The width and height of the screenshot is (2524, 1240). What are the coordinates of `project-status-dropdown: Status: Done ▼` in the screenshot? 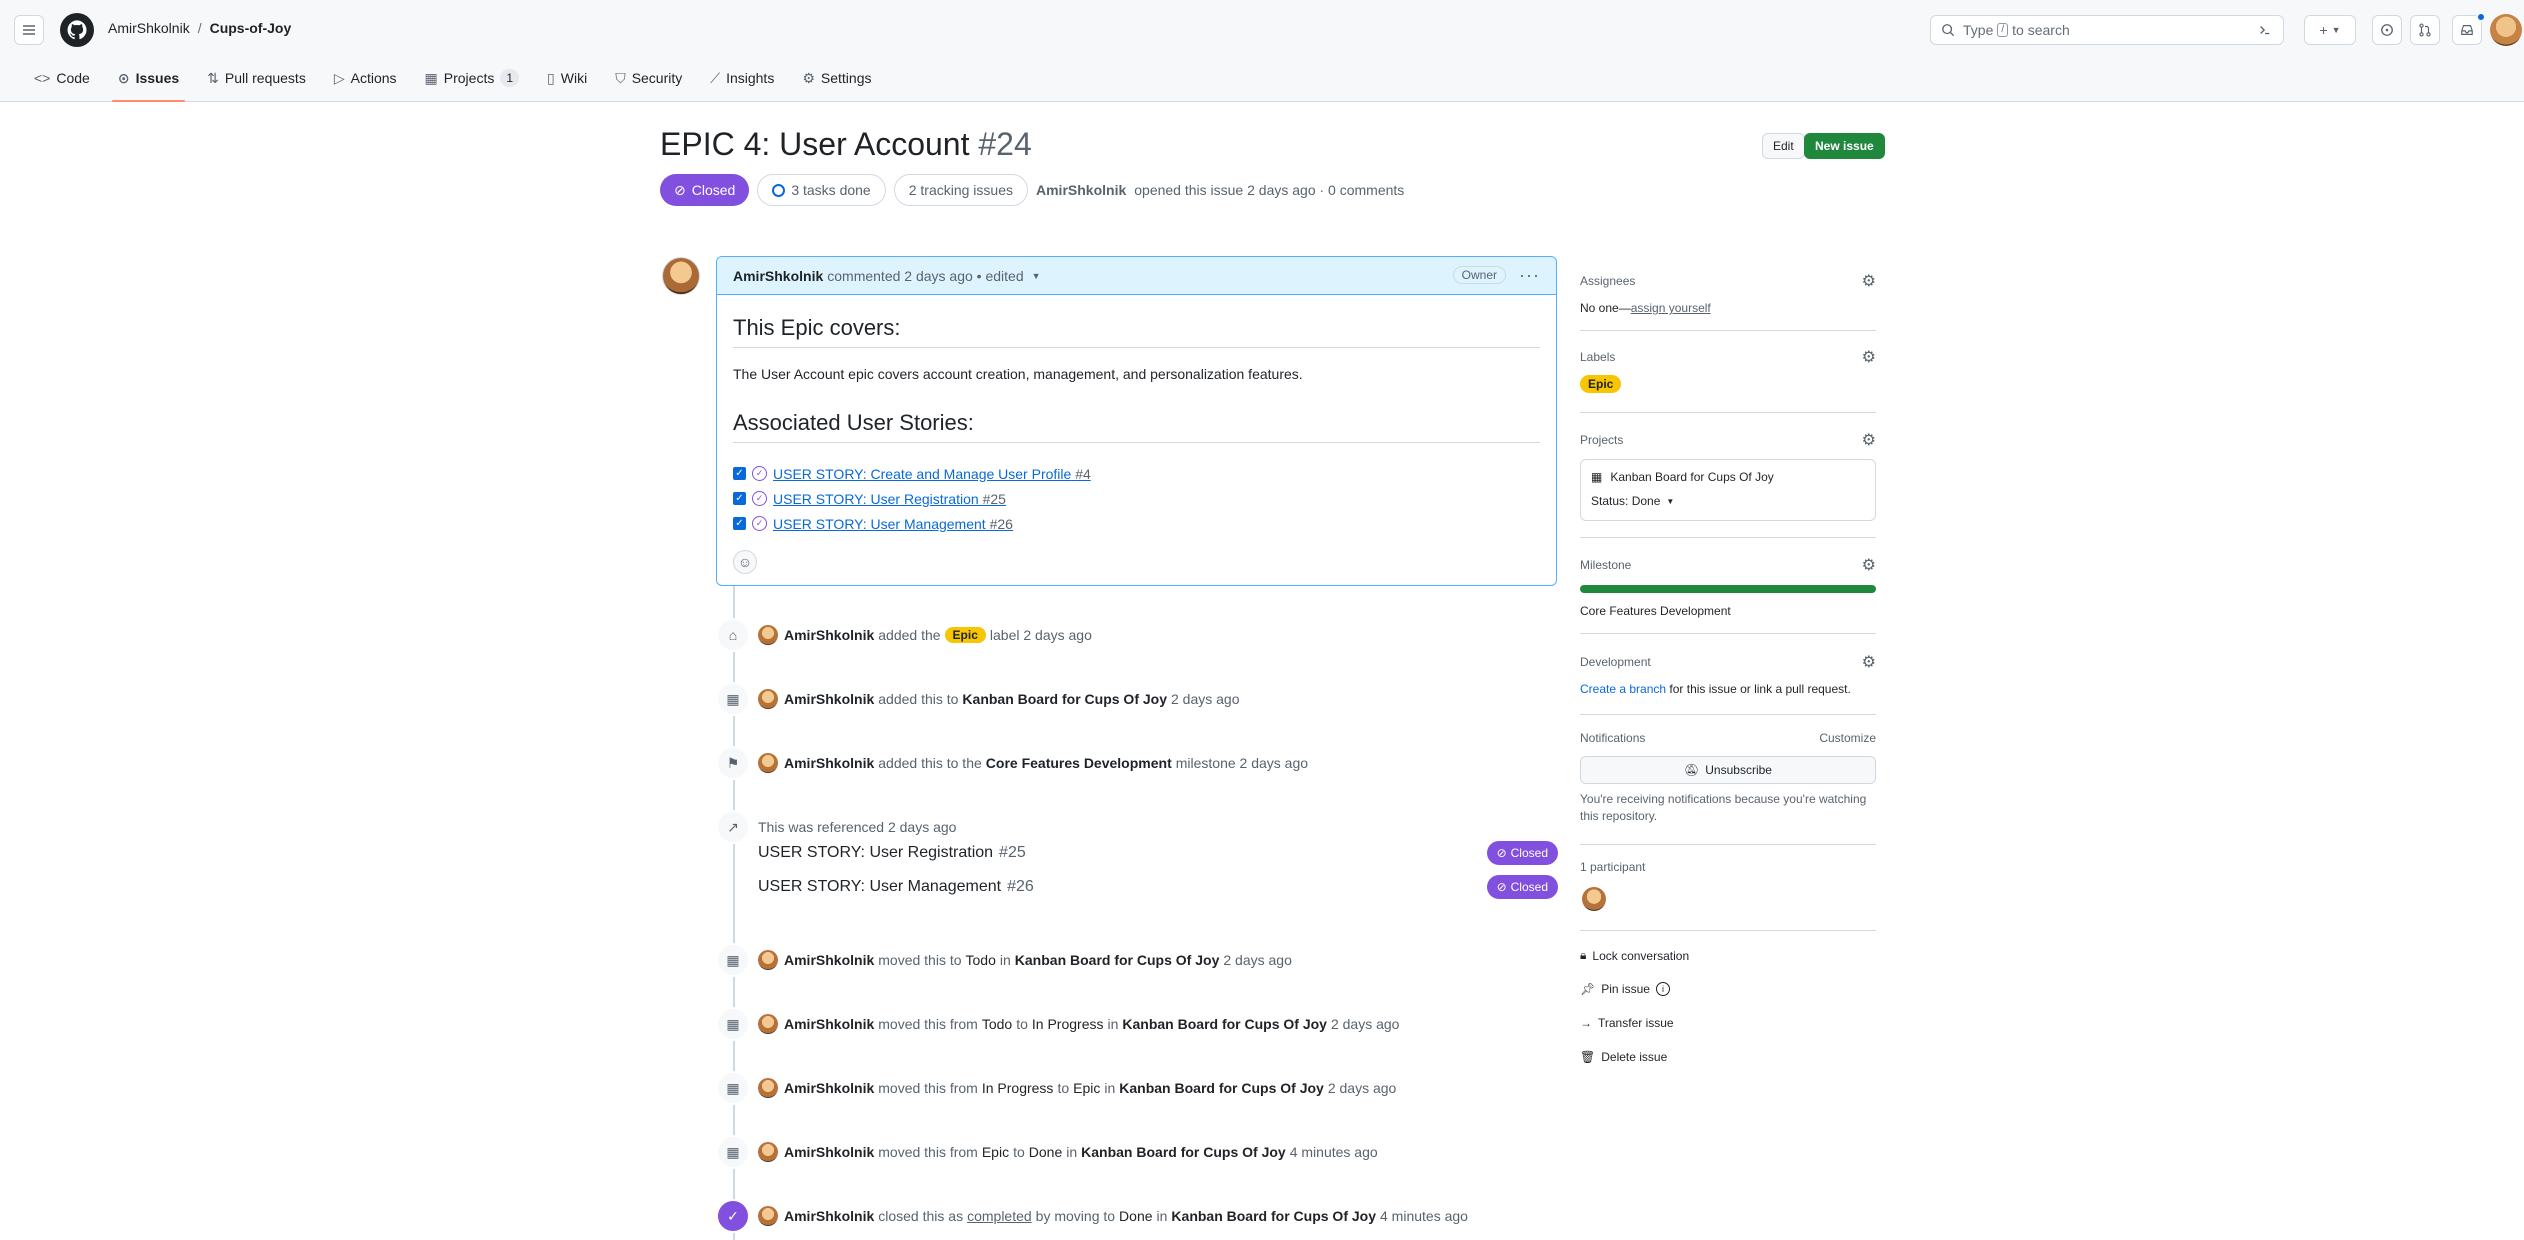 It's located at (1728, 501).